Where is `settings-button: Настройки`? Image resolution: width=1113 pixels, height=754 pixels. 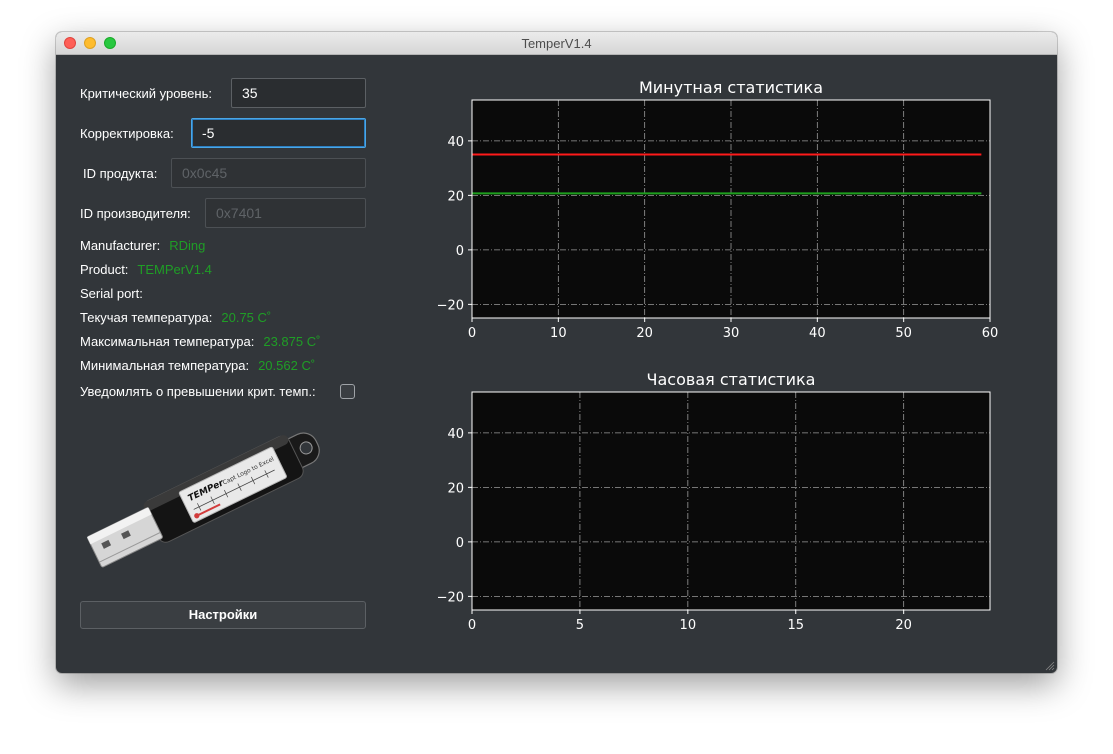
settings-button: Настройки is located at coordinates (223, 615).